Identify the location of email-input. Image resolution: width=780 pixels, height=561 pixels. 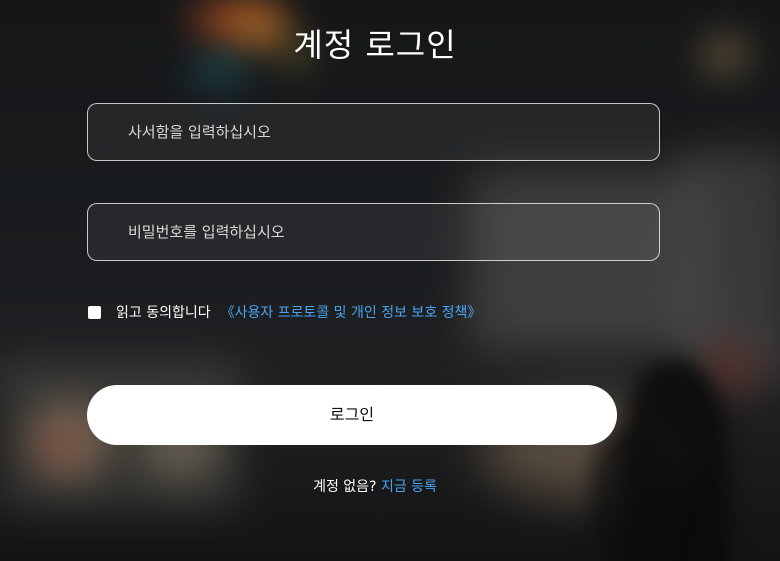
(373, 132).